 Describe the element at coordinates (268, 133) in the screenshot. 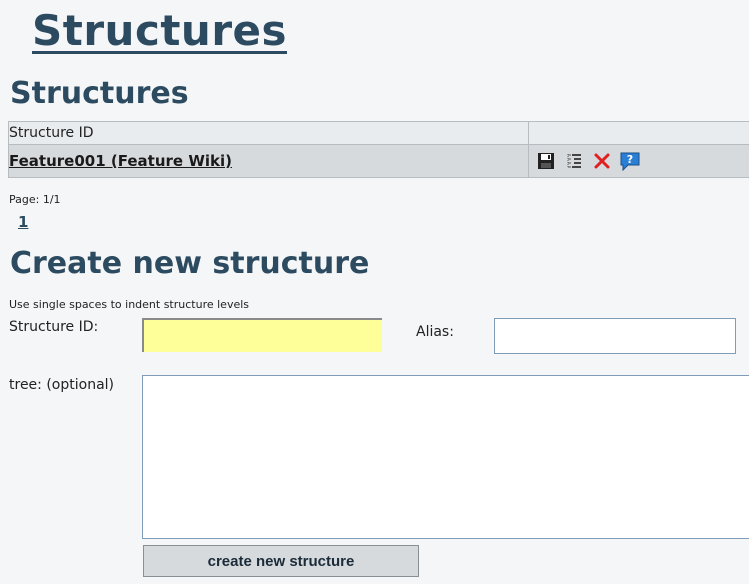

I see `column-header-structure-id: Structure ID` at that location.